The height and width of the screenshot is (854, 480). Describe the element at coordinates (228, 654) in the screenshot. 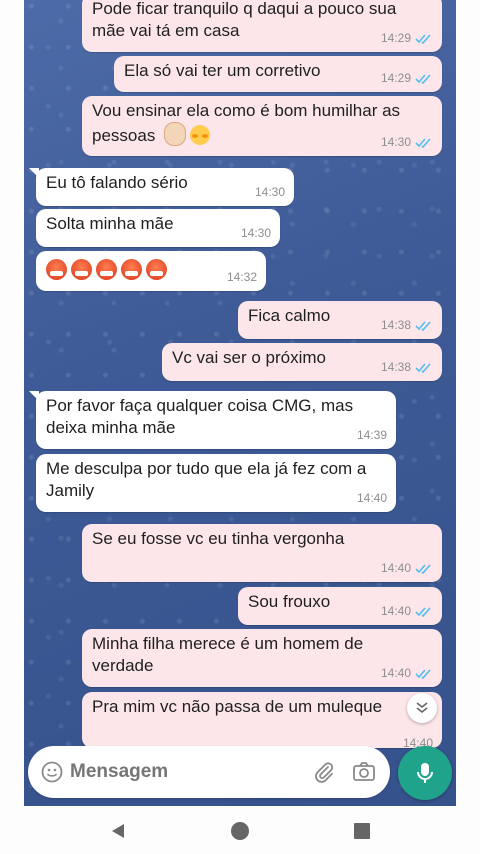

I see `message-text: Minha filha merece é um homem de verdade` at that location.